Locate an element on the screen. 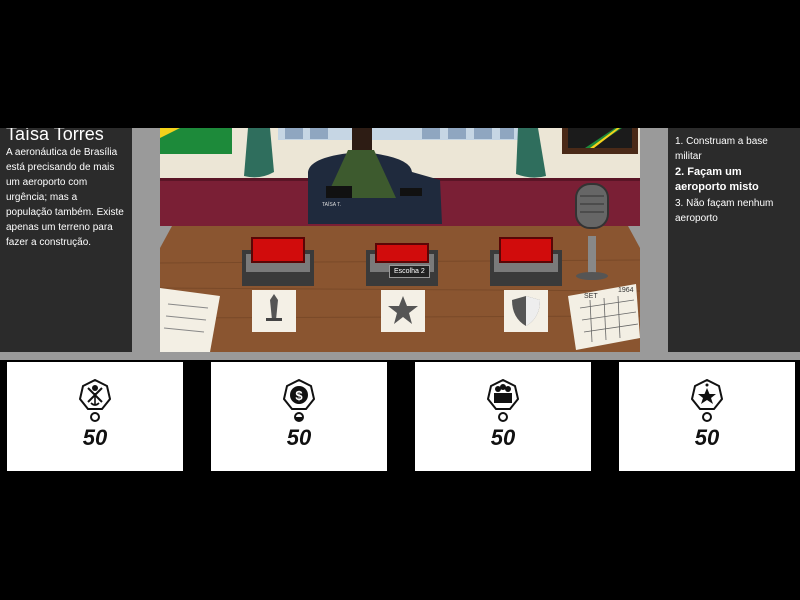  choice-option-2: 2. Façam um aeroporto misto is located at coordinates (734, 180).